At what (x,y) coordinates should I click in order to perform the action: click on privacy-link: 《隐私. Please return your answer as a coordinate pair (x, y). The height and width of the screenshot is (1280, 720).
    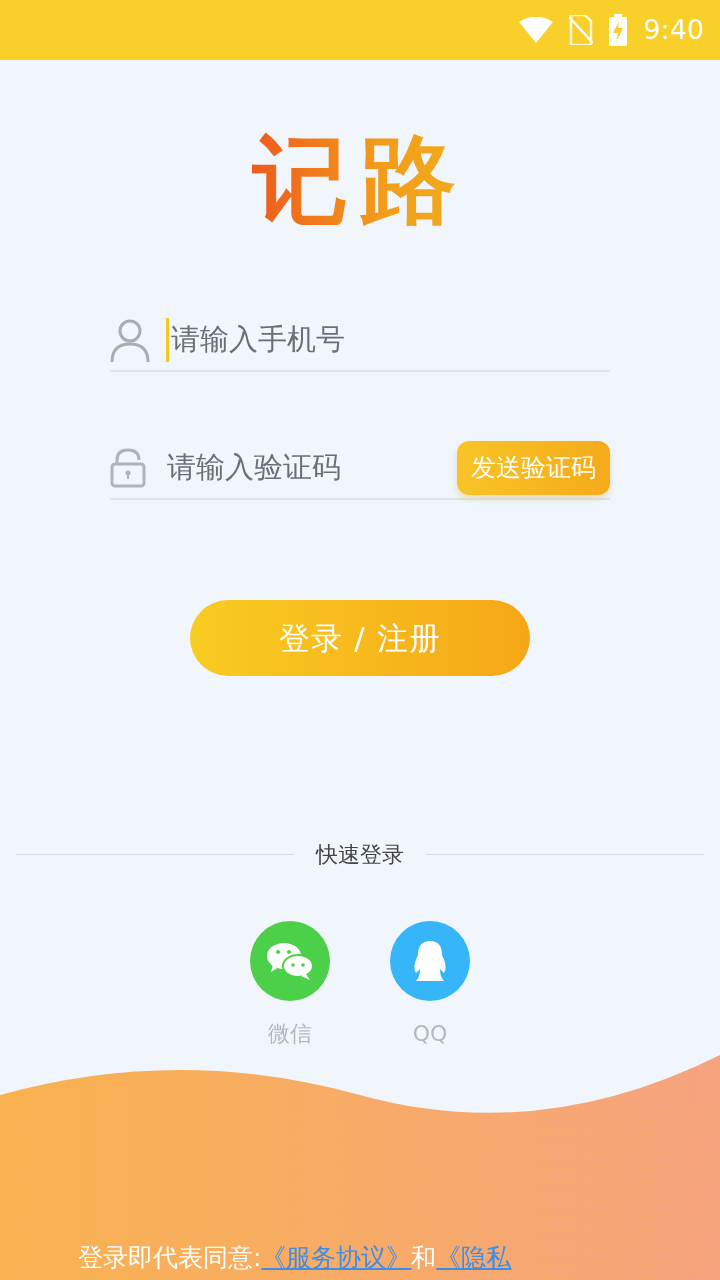
    Looking at the image, I should click on (474, 1257).